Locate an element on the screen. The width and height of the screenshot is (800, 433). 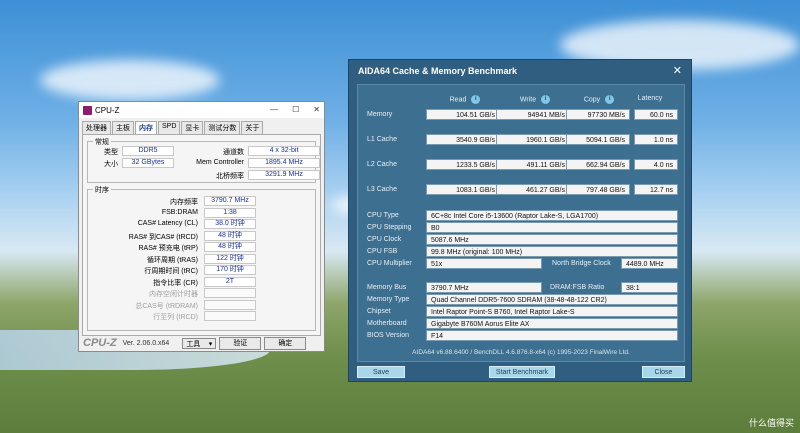
header-write-label: Write is located at coordinates (528, 100).